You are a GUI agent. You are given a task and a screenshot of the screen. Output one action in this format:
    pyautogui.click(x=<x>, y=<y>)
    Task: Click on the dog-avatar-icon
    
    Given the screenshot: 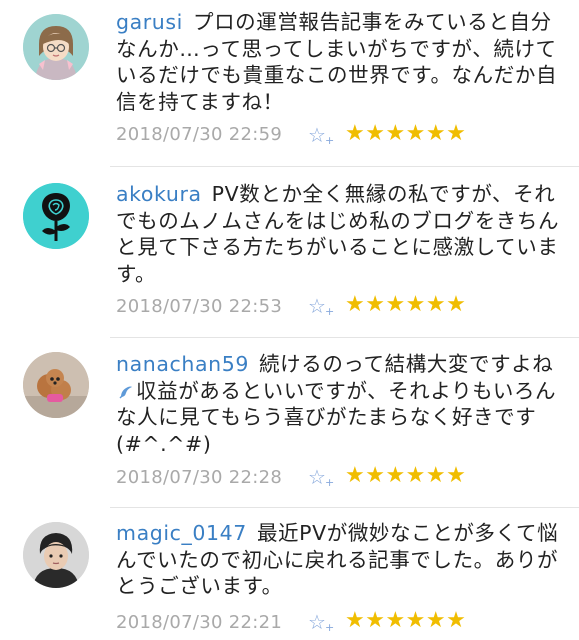 What is the action you would take?
    pyautogui.click(x=56, y=385)
    